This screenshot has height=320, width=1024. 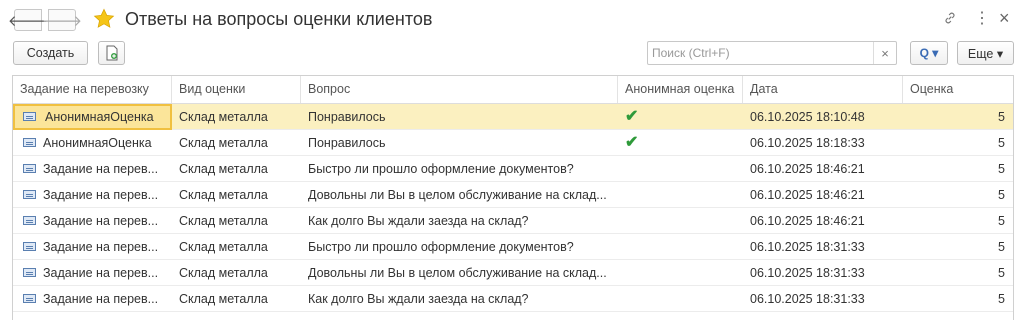 I want to click on close-icon: ×, so click(x=1004, y=18).